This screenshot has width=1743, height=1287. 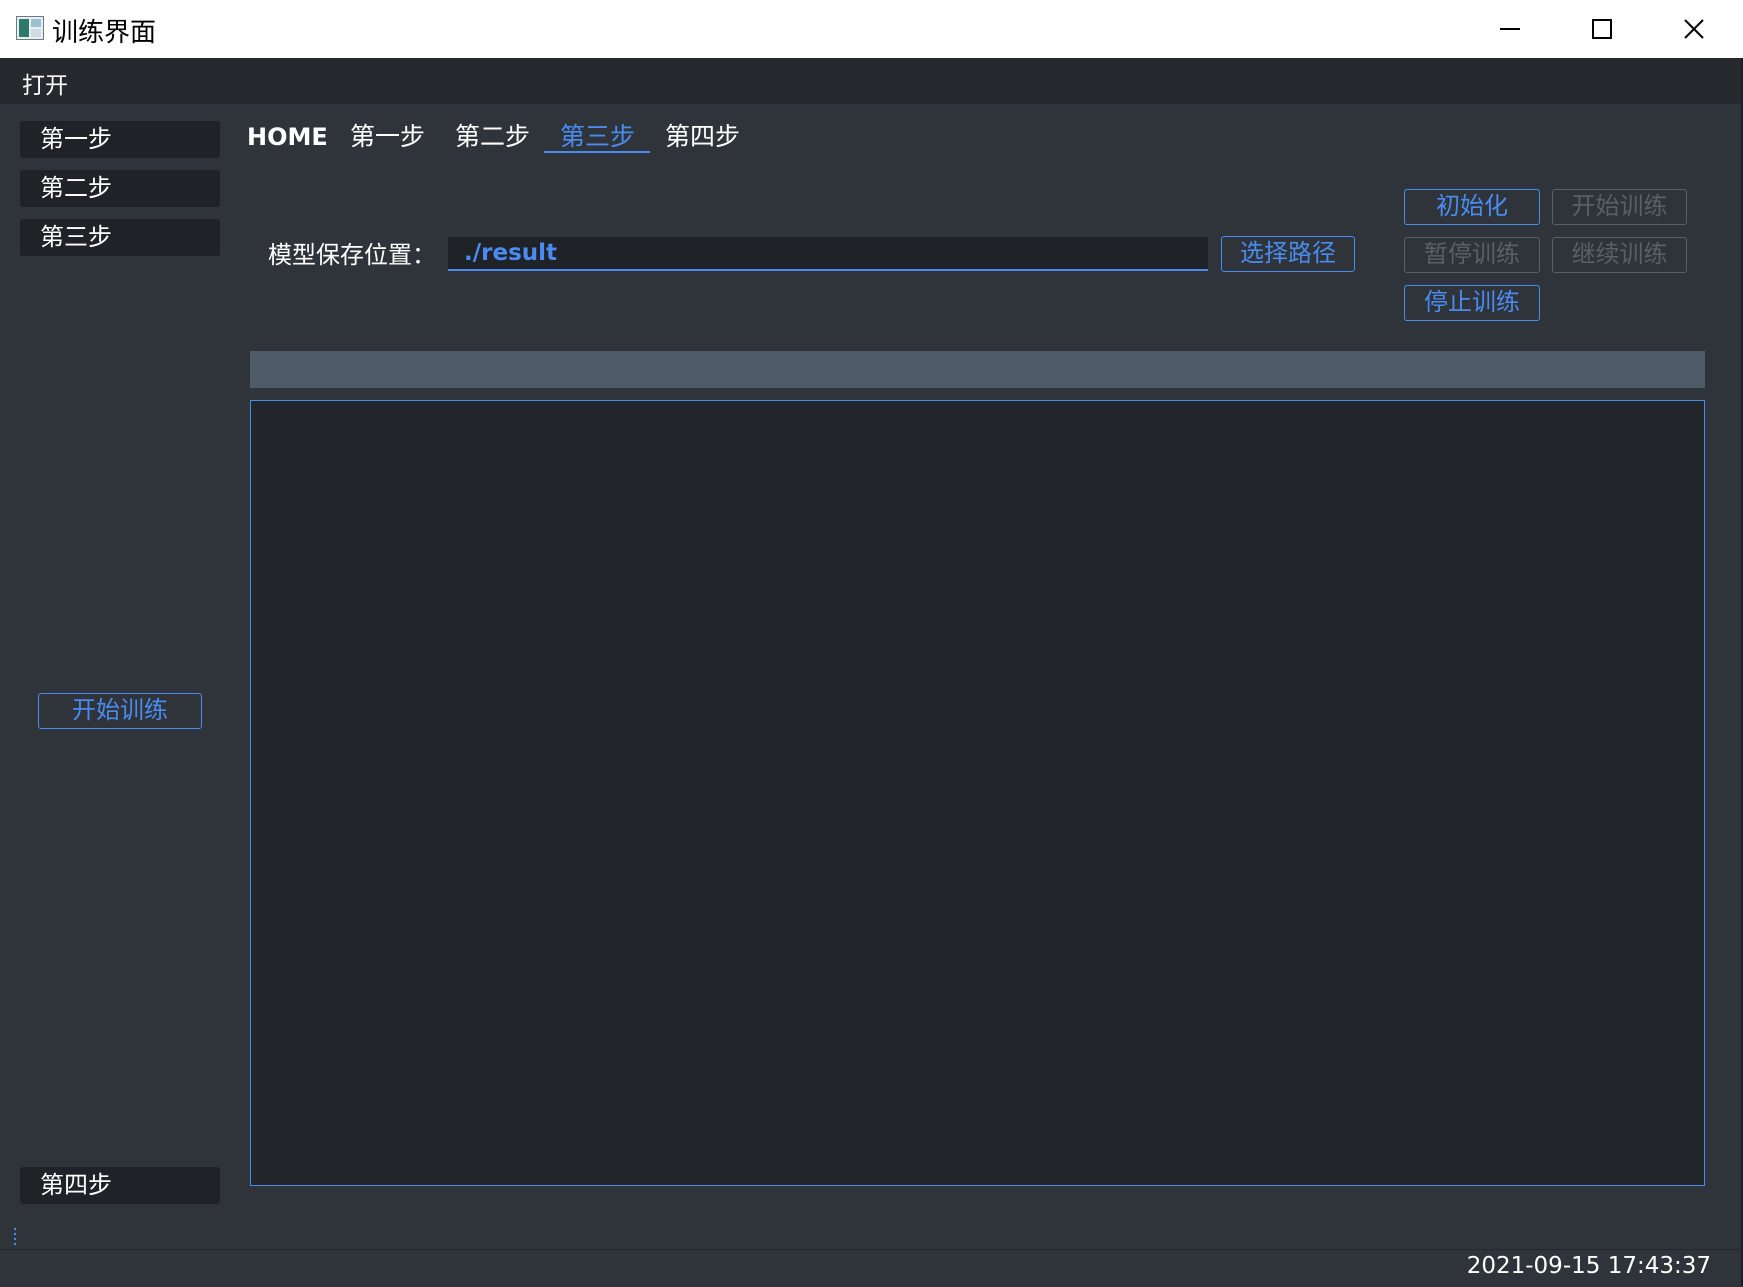 What do you see at coordinates (1472, 207) in the screenshot?
I see `init-button: 初始化` at bounding box center [1472, 207].